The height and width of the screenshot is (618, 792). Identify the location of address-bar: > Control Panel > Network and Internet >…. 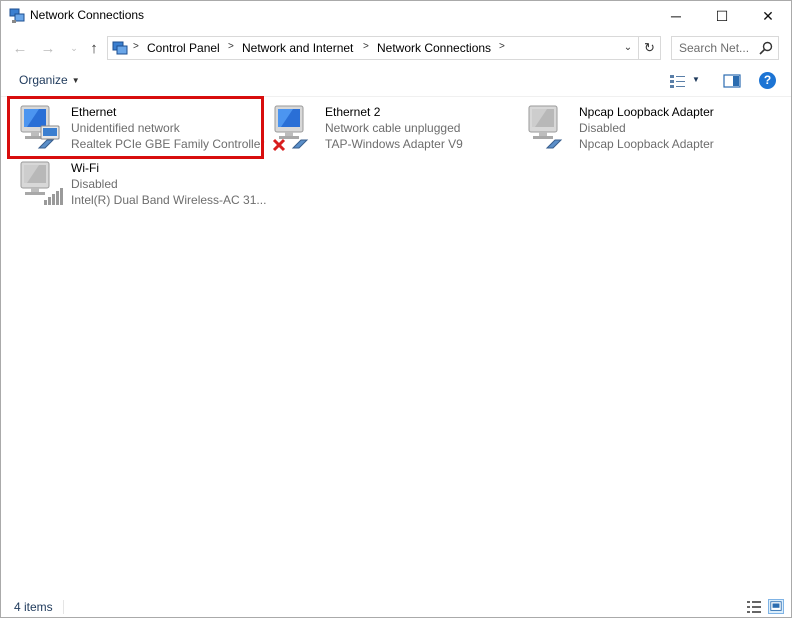
(373, 48).